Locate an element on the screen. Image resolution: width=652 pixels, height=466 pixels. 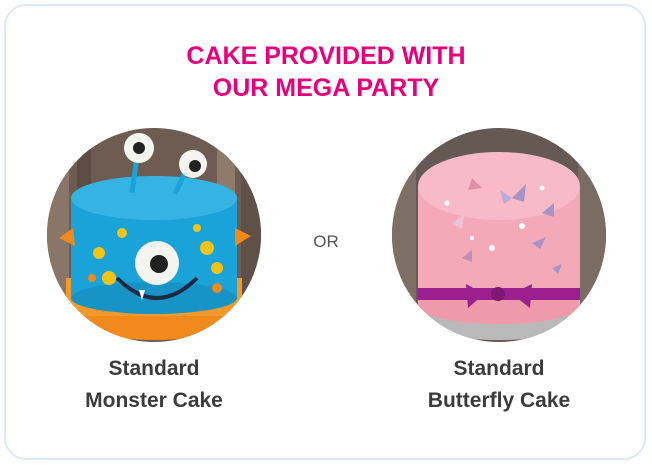
butterfly-cake-caption-line-1: Standard is located at coordinates (499, 368).